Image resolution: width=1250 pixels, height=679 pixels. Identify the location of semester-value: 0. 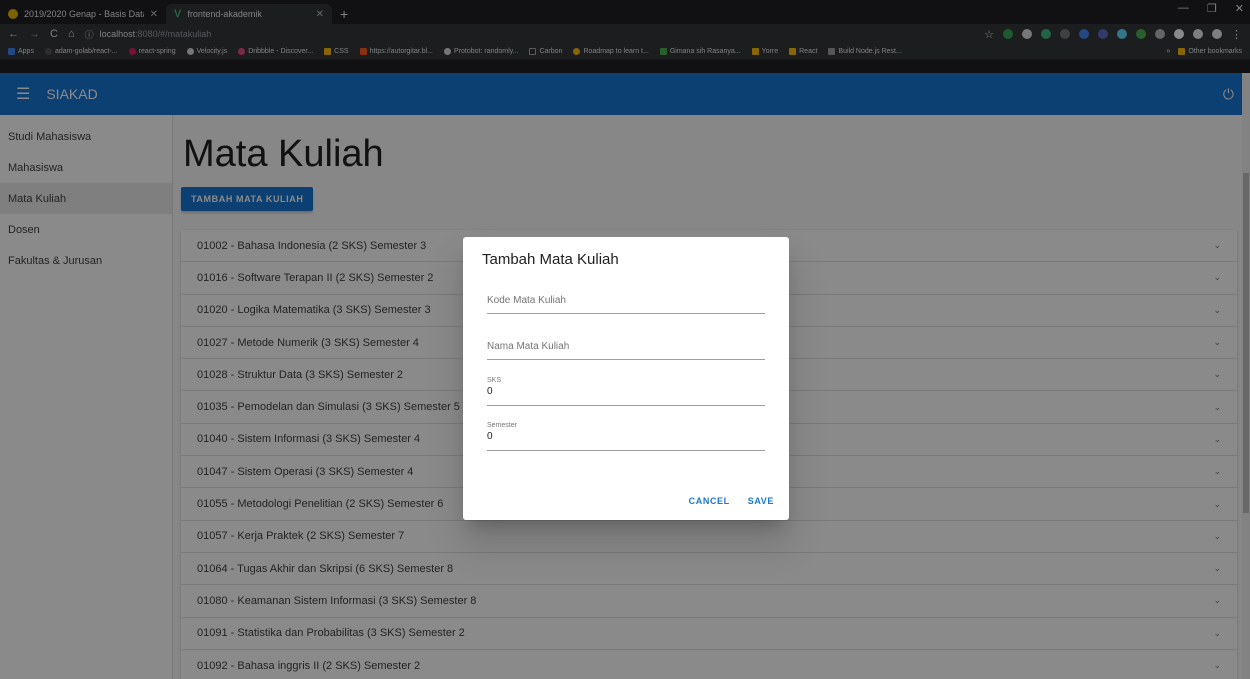
(490, 436).